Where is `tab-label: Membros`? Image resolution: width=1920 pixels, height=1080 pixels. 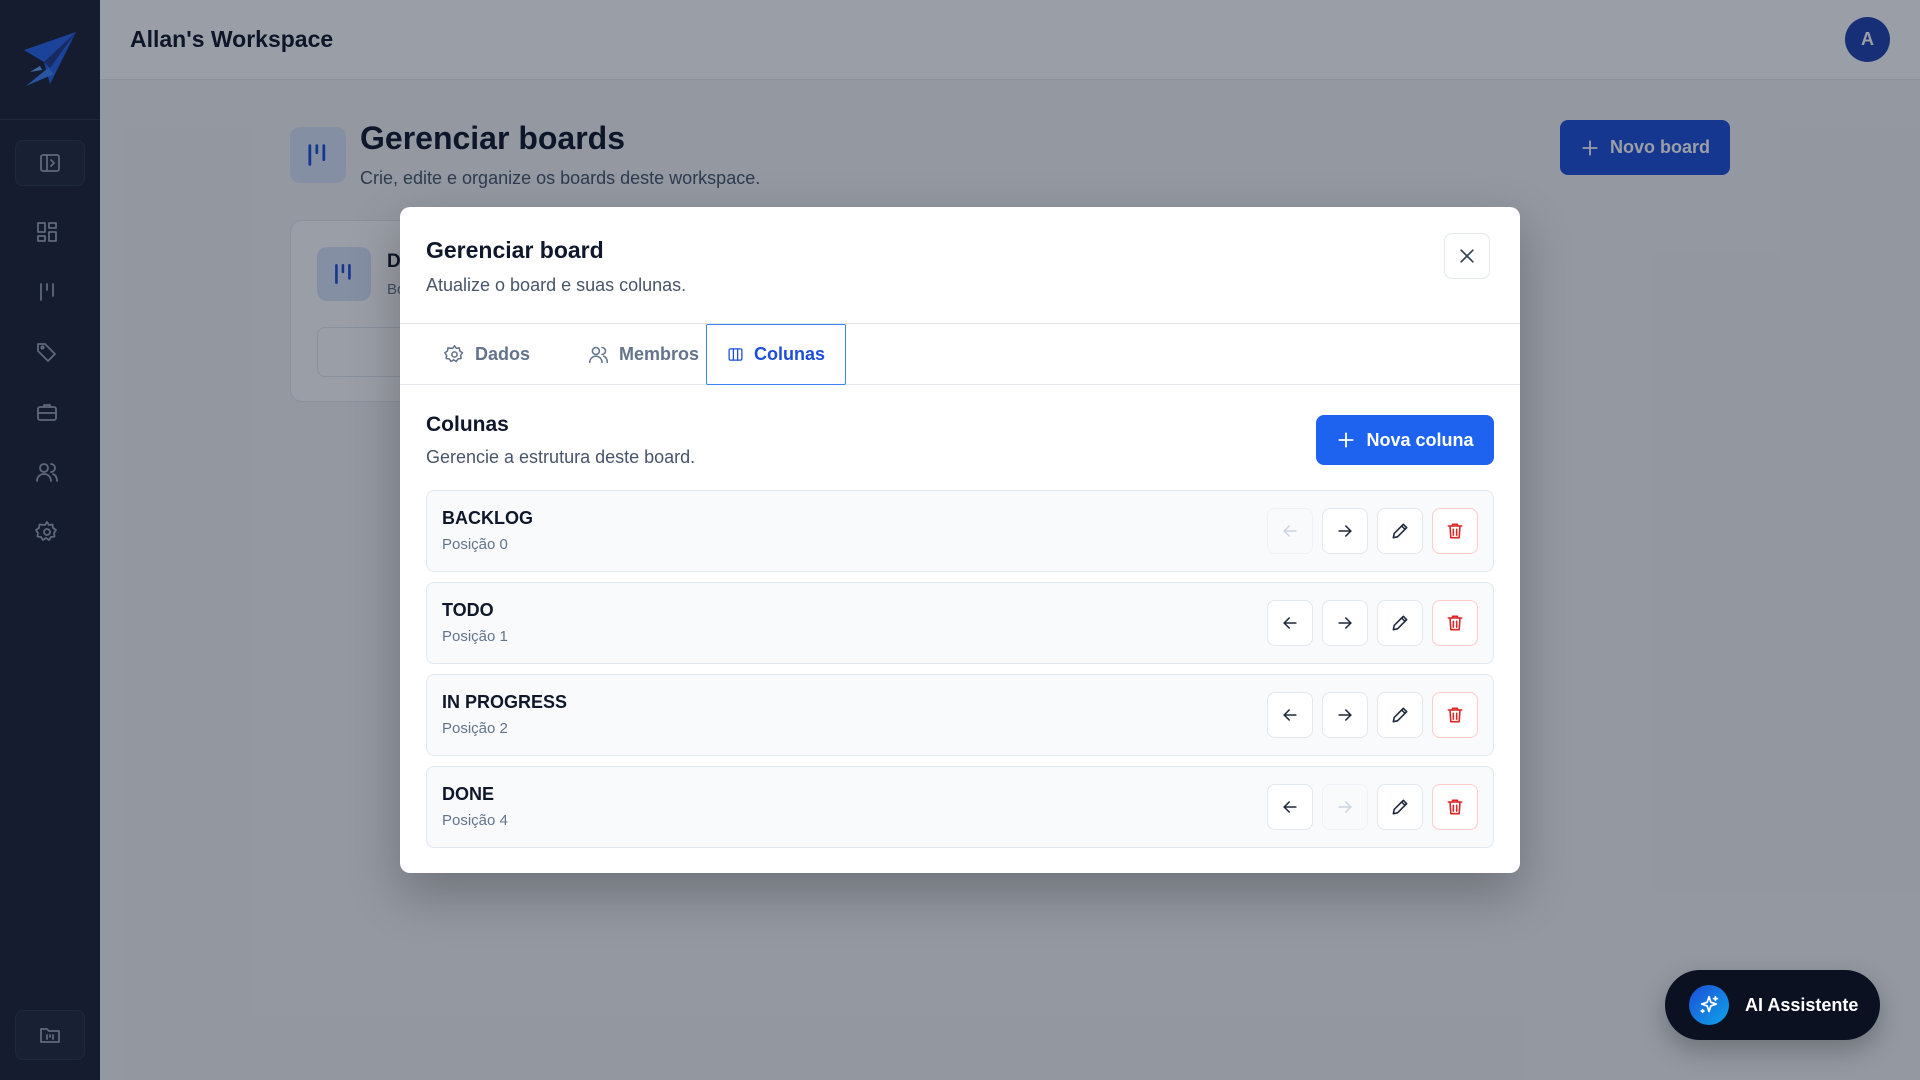 tab-label: Membros is located at coordinates (659, 354).